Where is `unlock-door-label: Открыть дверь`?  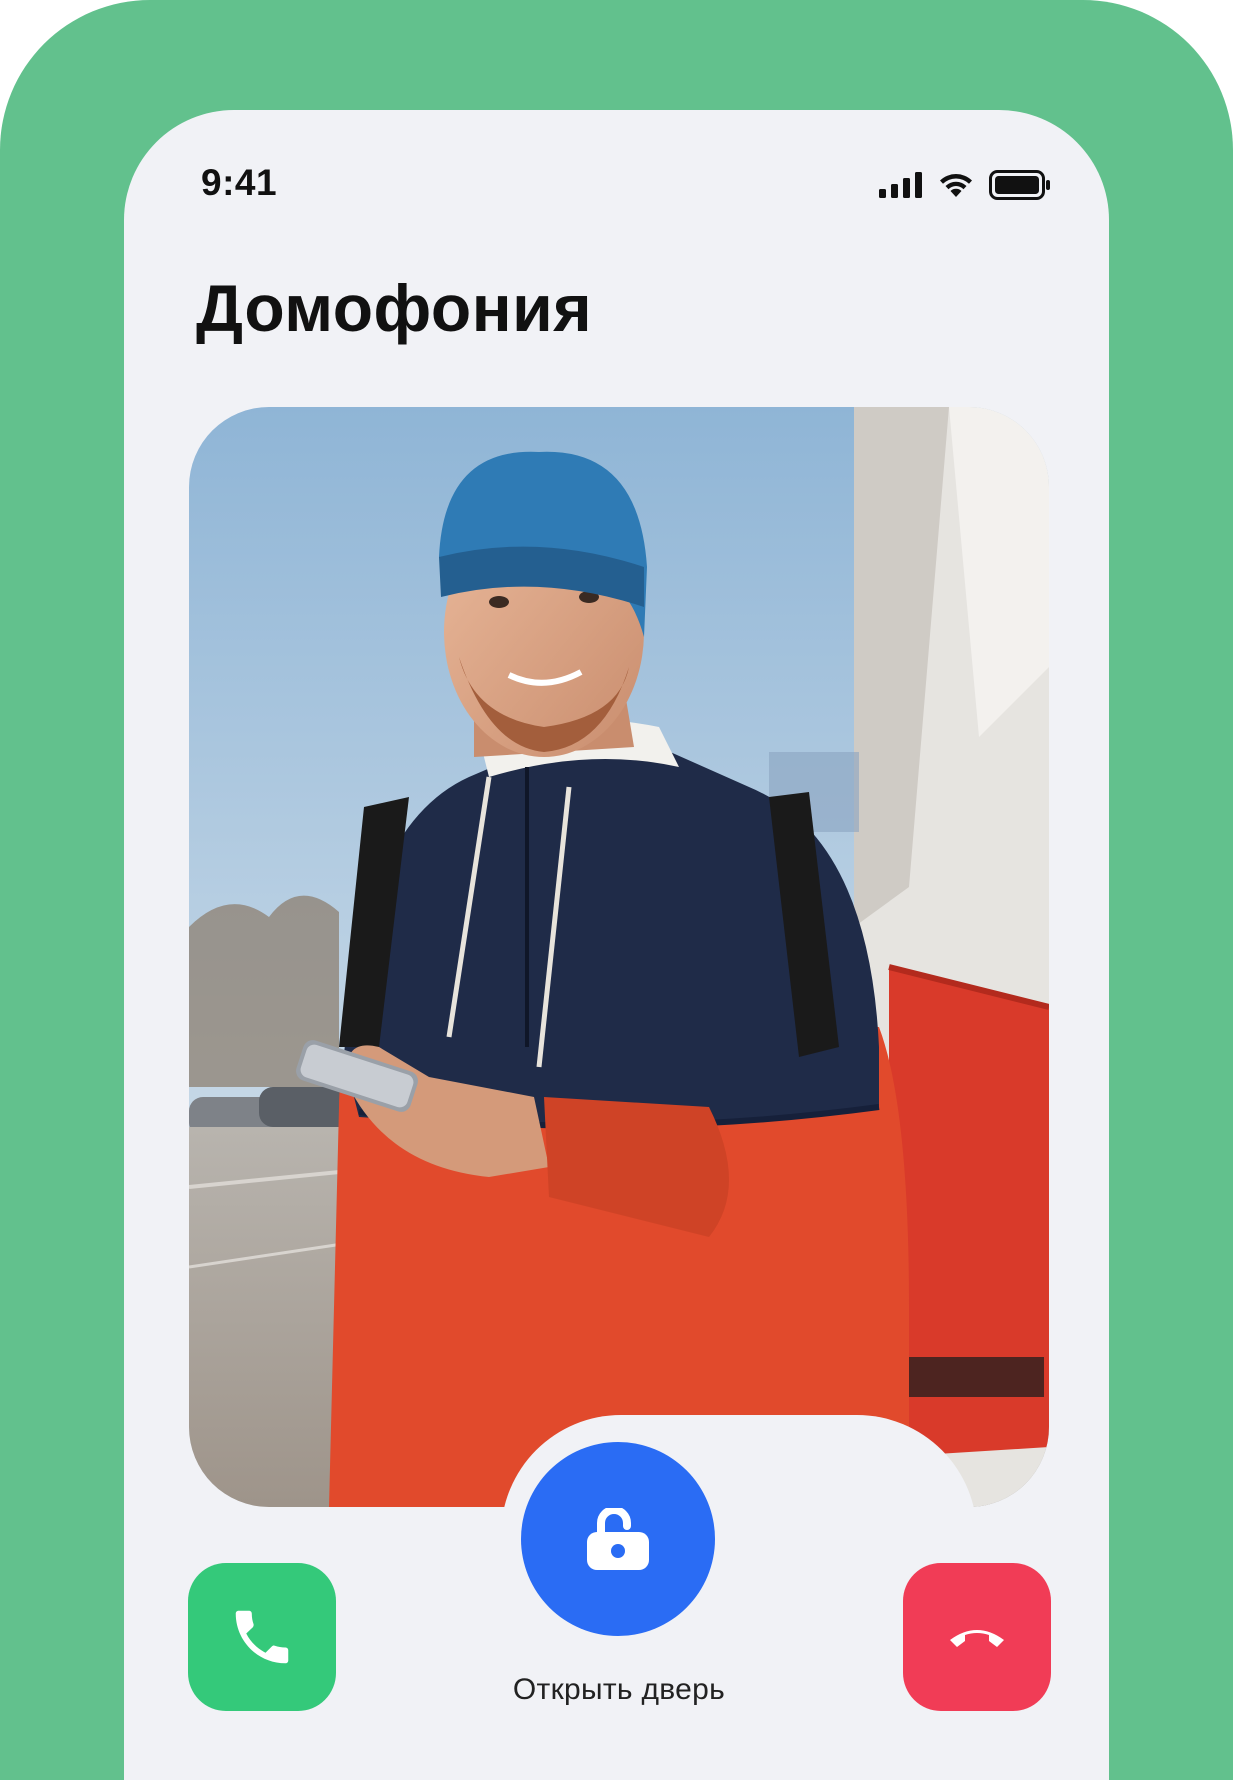 unlock-door-label: Открыть дверь is located at coordinates (619, 1689).